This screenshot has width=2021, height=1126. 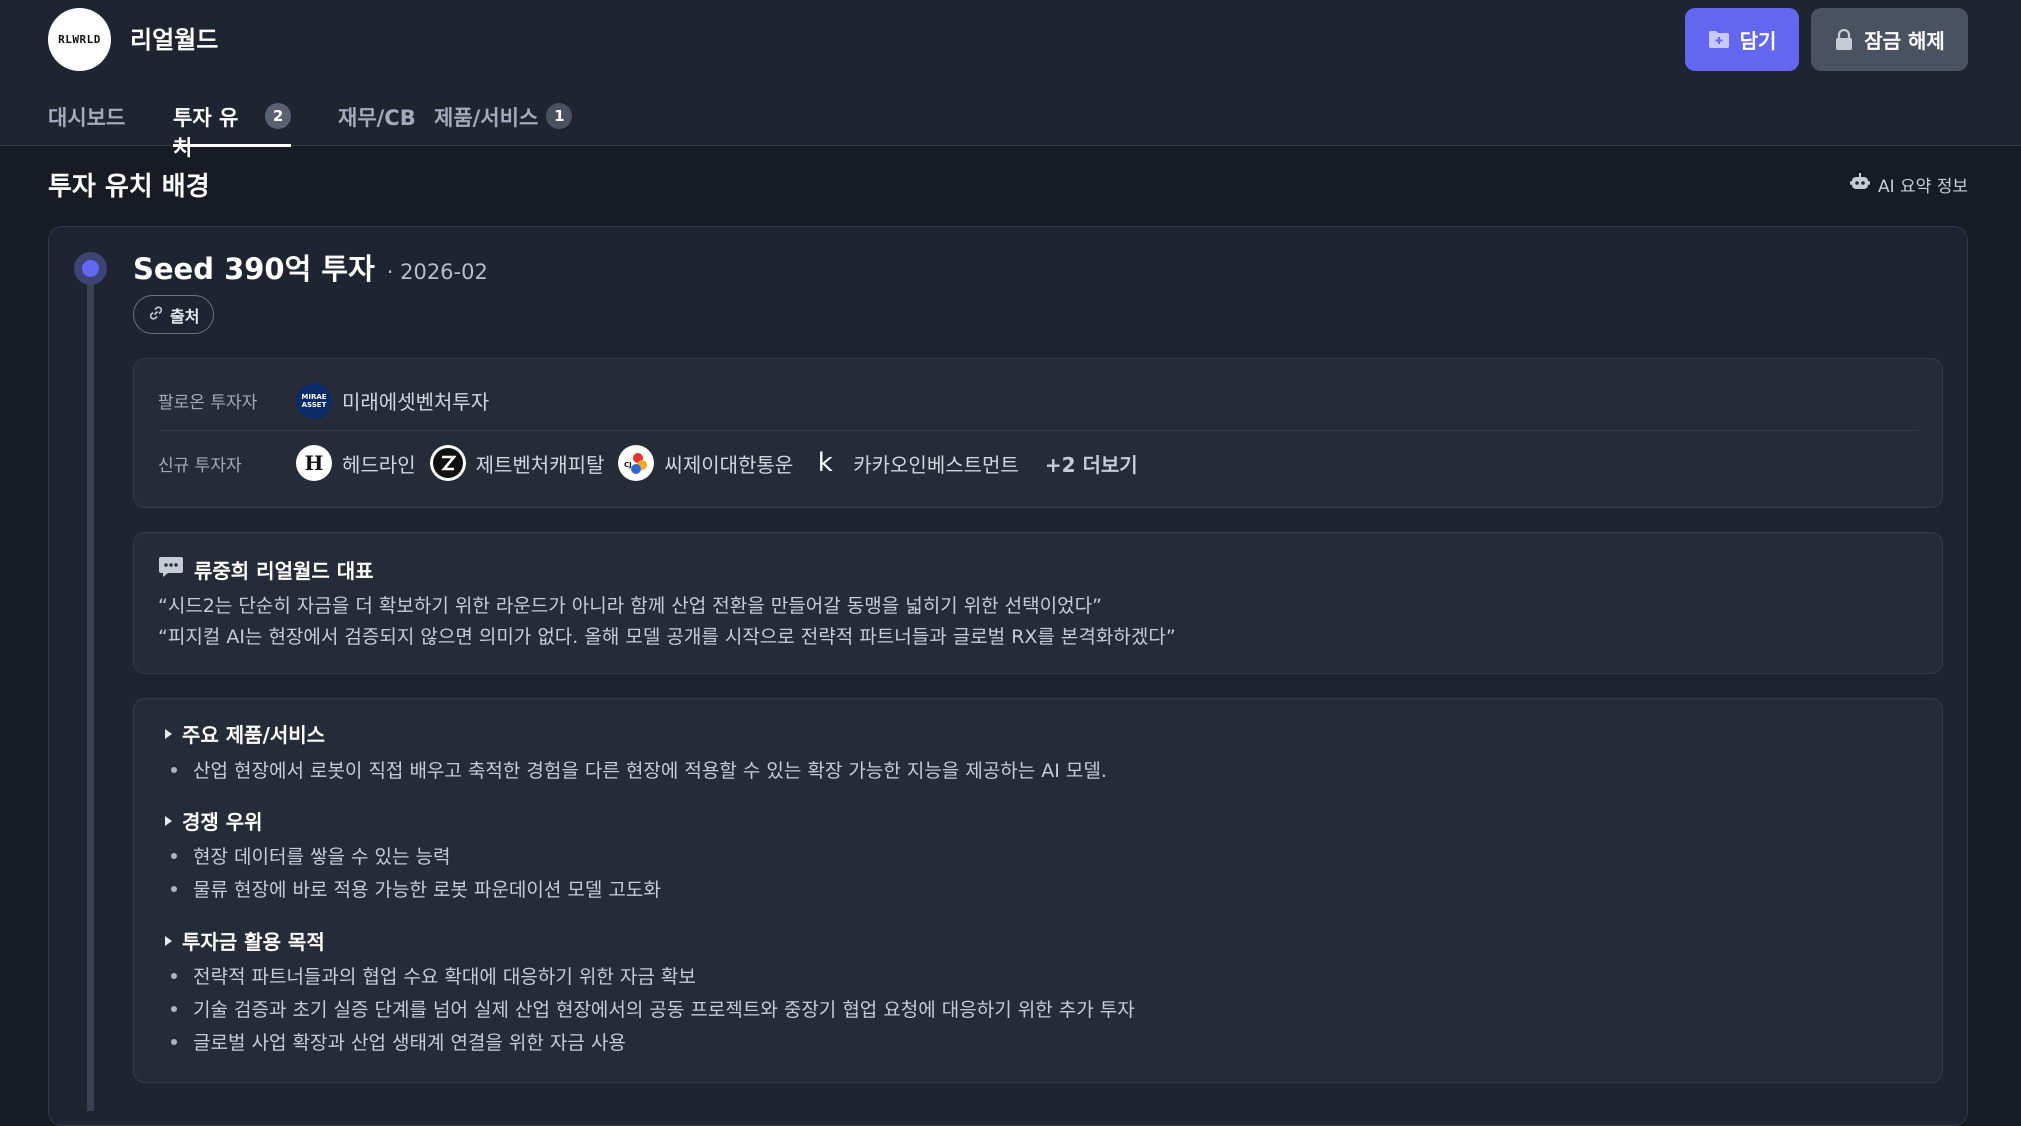 I want to click on unlock-button: 잠금 해제, so click(x=1889, y=39).